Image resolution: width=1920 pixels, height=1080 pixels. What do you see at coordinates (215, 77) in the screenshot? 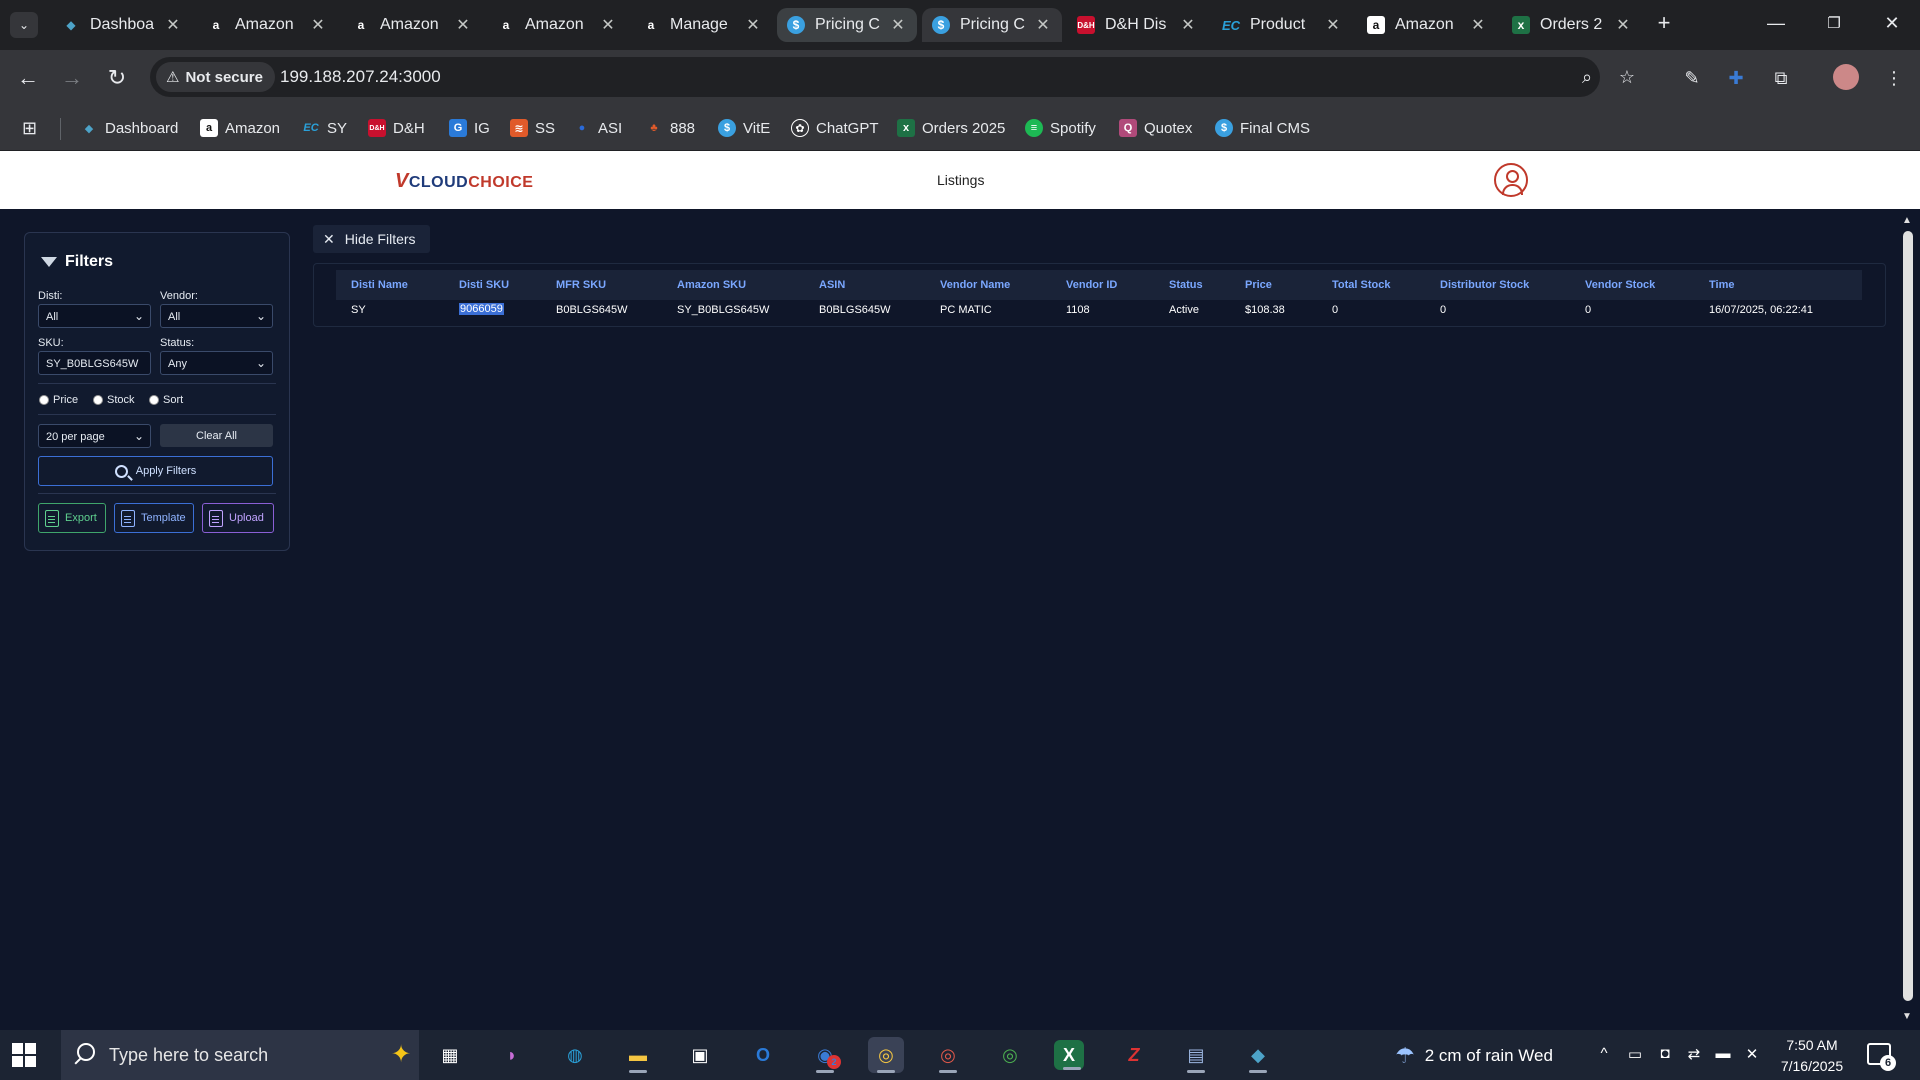
I see `not-secure-chip: ⚠ Not secure` at bounding box center [215, 77].